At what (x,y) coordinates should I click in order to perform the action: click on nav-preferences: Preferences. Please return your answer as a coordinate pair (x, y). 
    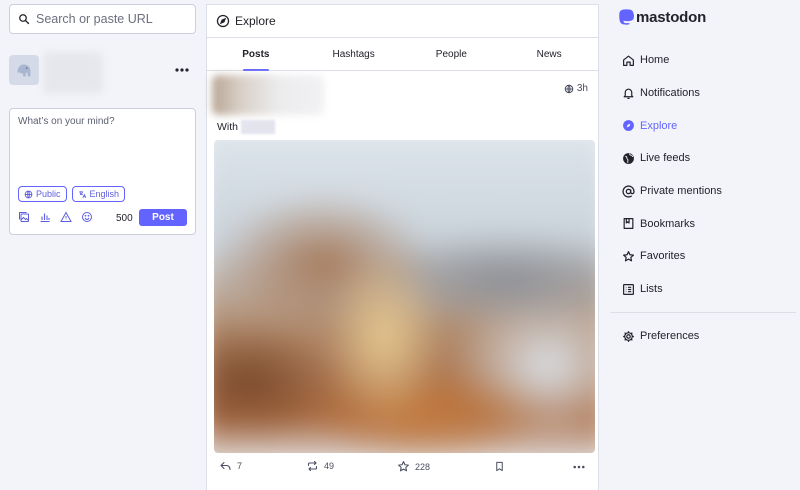
    Looking at the image, I should click on (703, 336).